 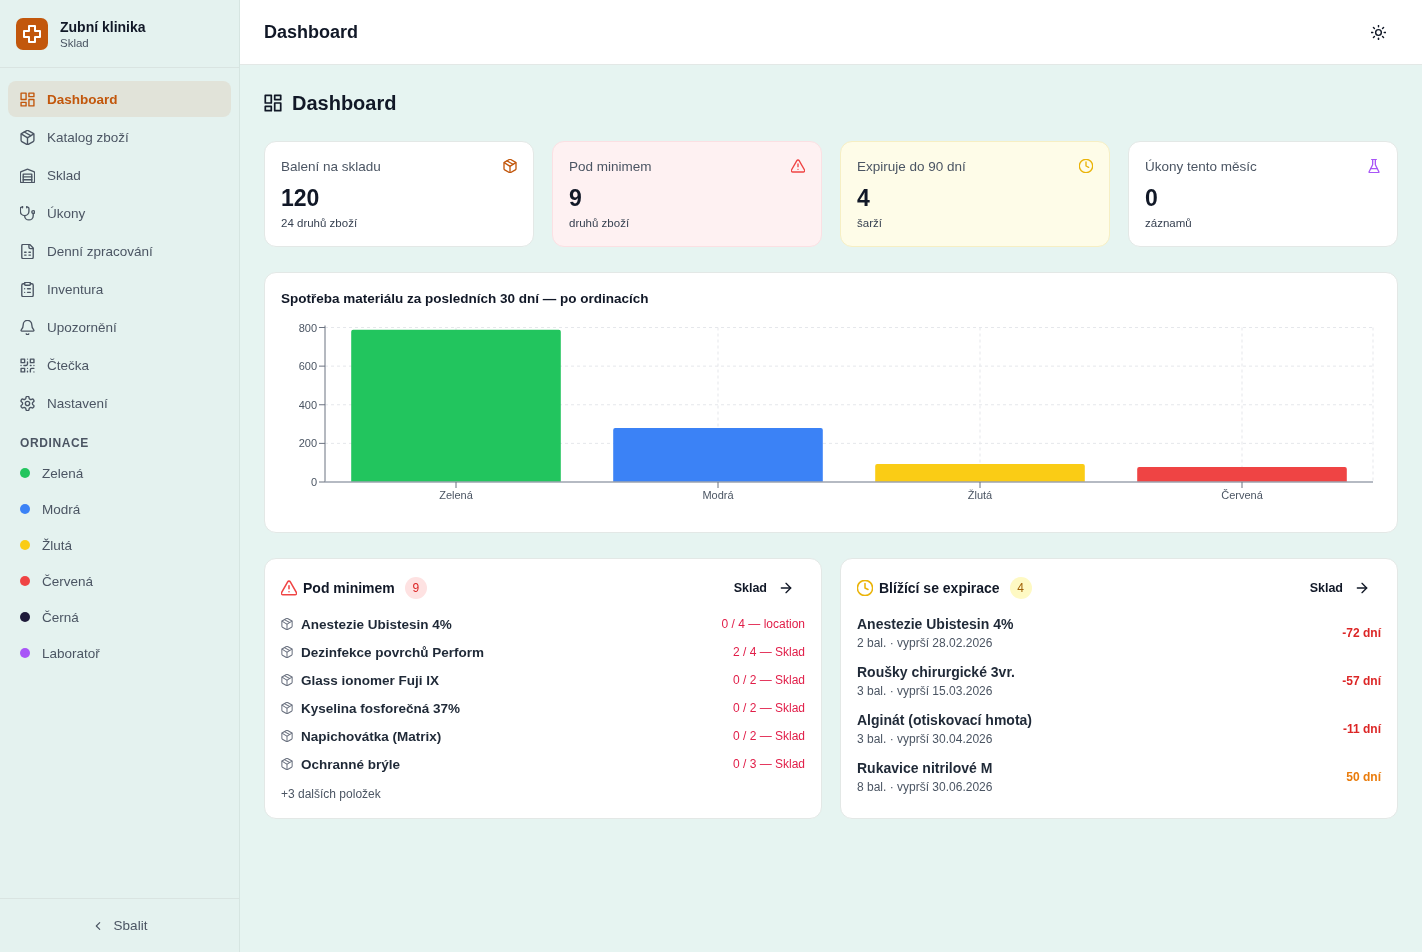 I want to click on item-detail: 3 bal. · vyprší 15.03.2026, so click(x=925, y=691).